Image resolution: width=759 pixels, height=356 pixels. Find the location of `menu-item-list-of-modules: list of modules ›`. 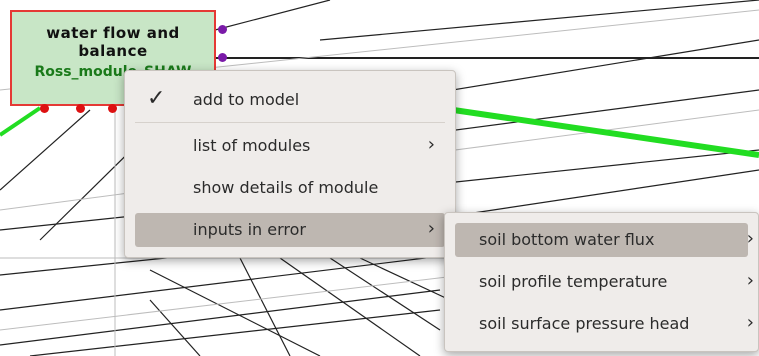

menu-item-list-of-modules: list of modules › is located at coordinates (290, 146).